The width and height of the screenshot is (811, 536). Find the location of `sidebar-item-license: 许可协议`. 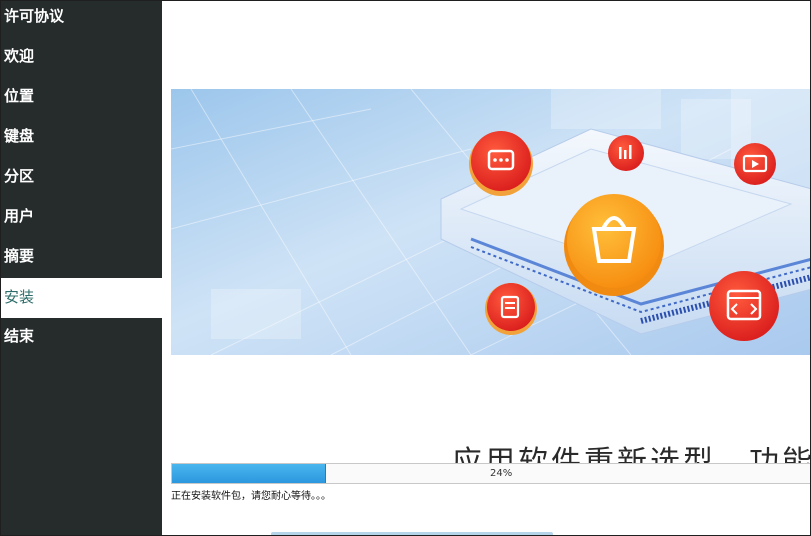

sidebar-item-license: 许可协议 is located at coordinates (81, 21).